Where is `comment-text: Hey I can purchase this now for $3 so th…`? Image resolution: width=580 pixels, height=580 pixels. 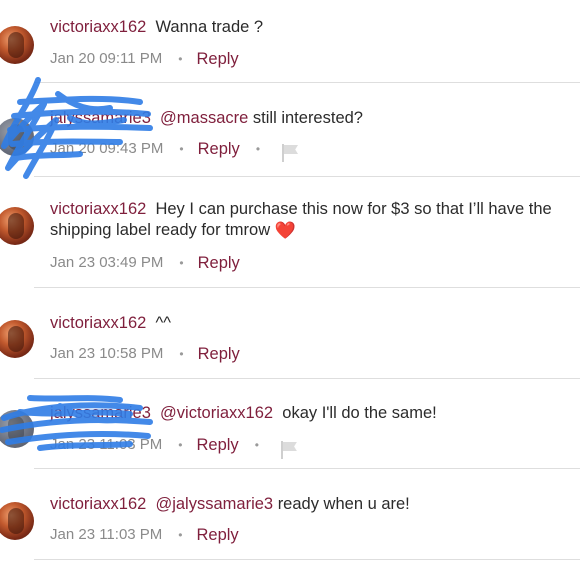
comment-text: Hey I can purchase this now for $3 so th… is located at coordinates (353, 209).